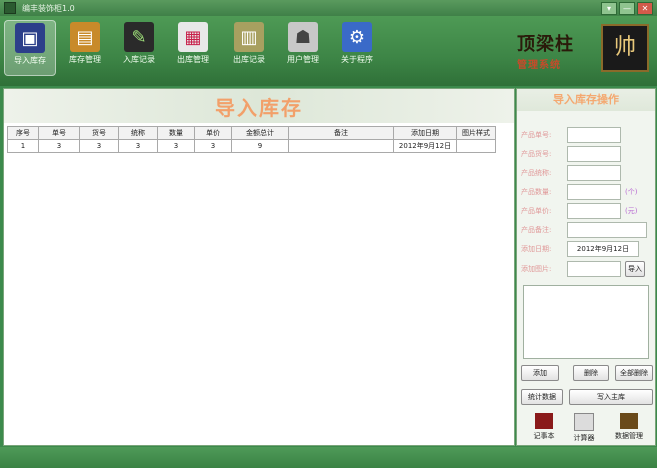  What do you see at coordinates (631, 211) in the screenshot?
I see `price-unit: (元)` at bounding box center [631, 211].